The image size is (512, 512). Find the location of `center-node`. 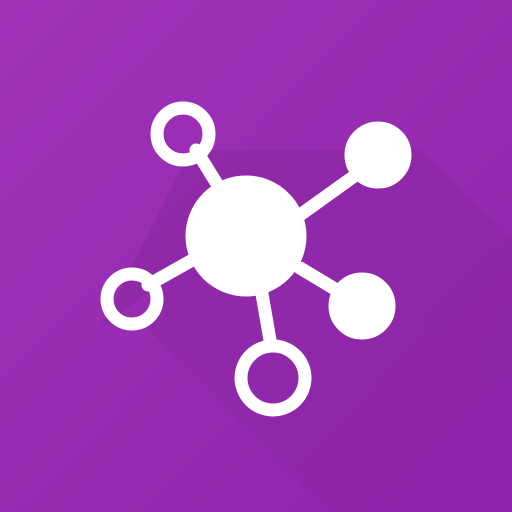

center-node is located at coordinates (246, 236).